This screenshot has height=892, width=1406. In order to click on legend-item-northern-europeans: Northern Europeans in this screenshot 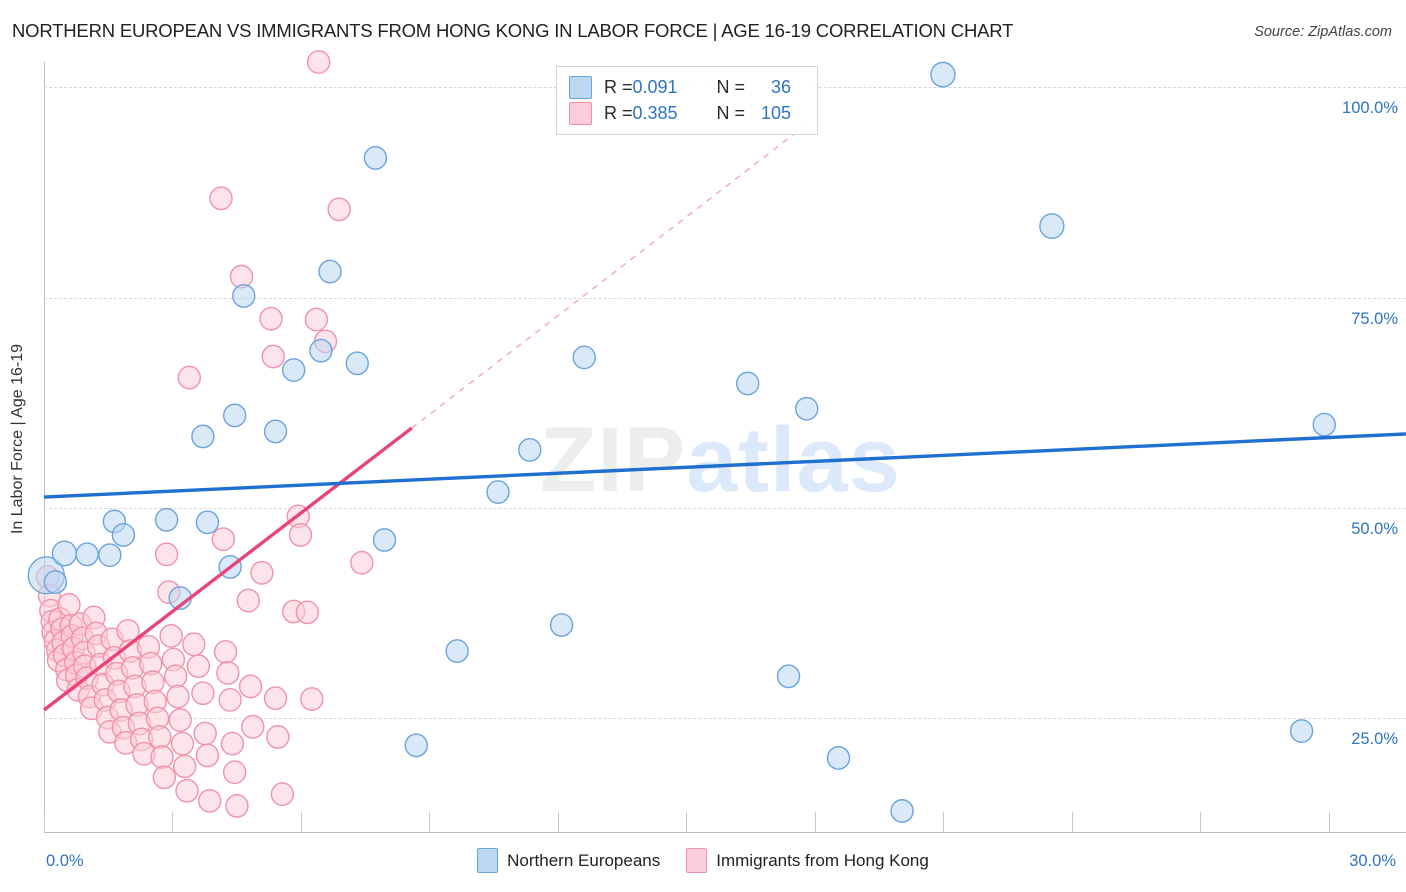, I will do `click(568, 860)`.